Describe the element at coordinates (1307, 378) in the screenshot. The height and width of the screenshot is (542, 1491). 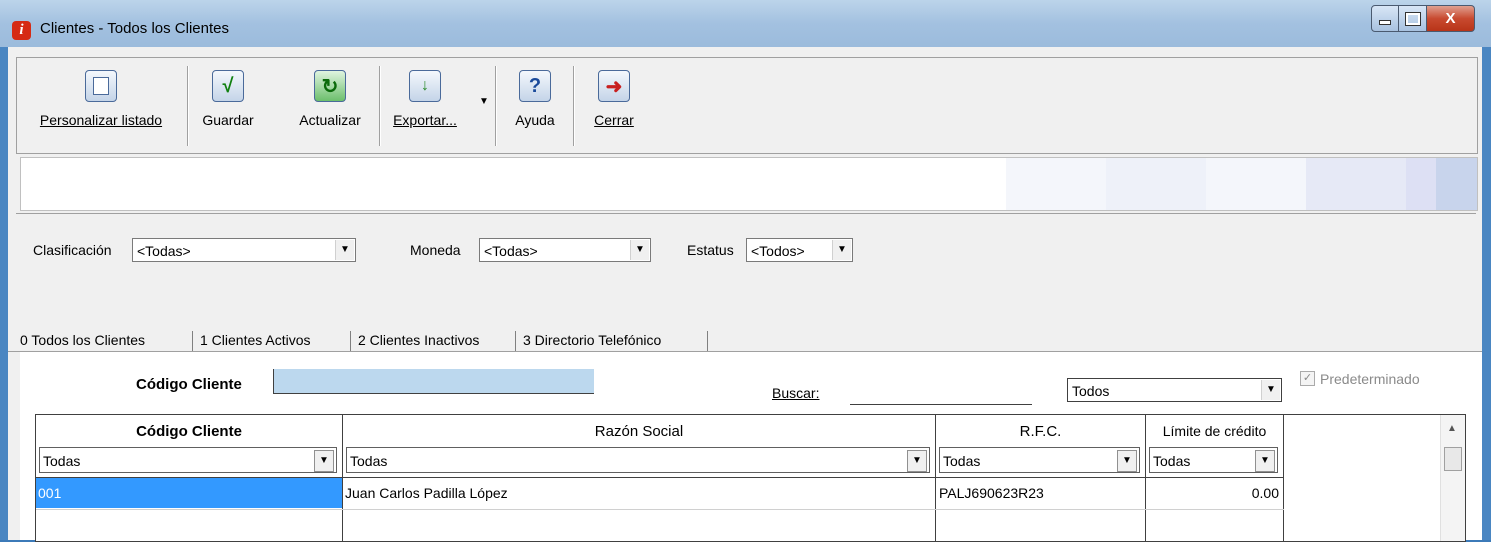
I see `default-checkbox: ✓` at that location.